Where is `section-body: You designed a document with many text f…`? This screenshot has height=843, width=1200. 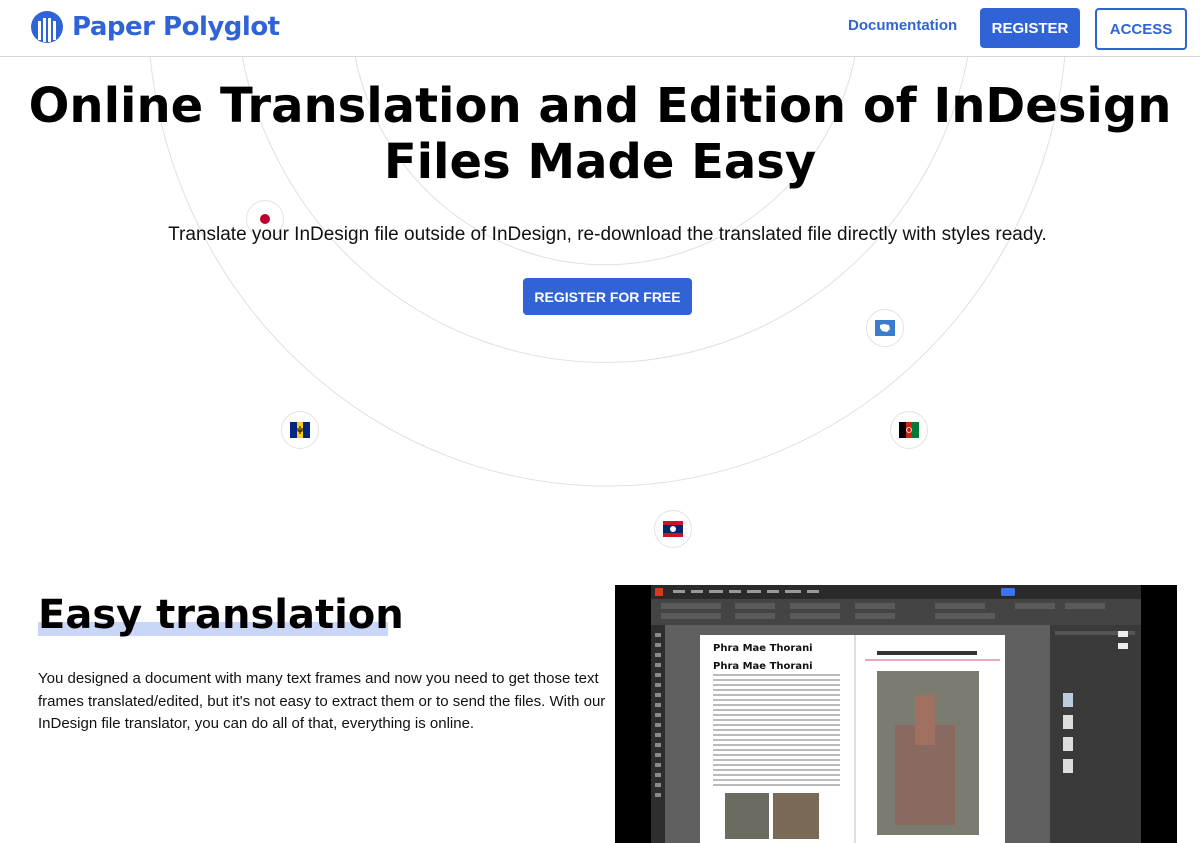
section-body: You designed a document with many text f… is located at coordinates (322, 701).